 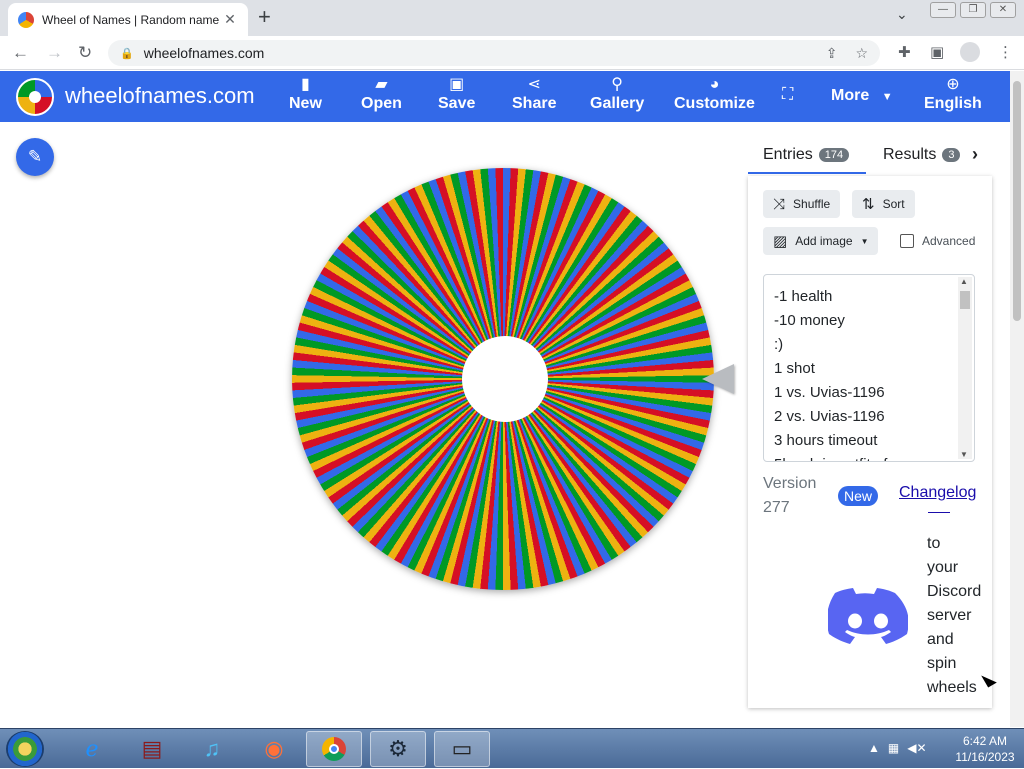 What do you see at coordinates (985, 749) in the screenshot?
I see `clock: 6:42 AM 11/16/2023` at bounding box center [985, 749].